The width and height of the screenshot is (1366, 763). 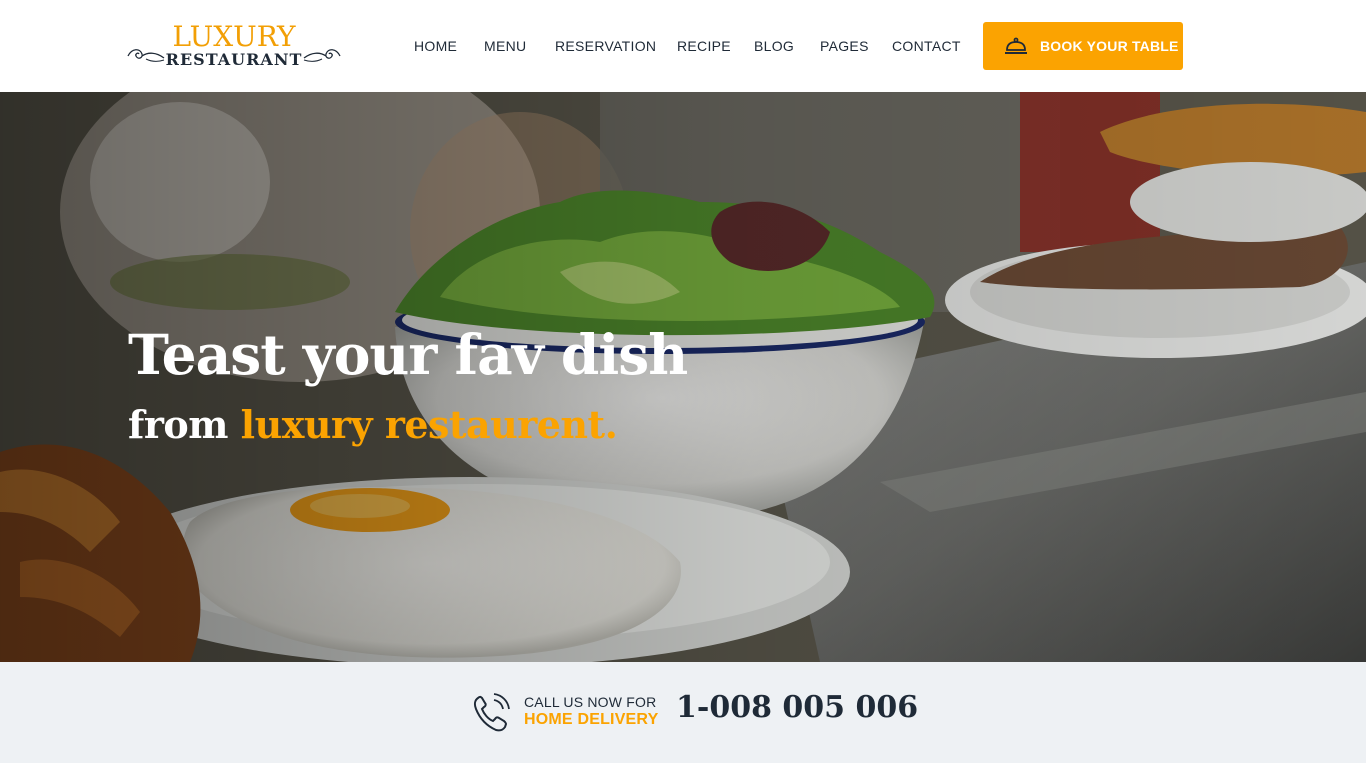 What do you see at coordinates (605, 46) in the screenshot?
I see `nav-reservation: RESERVATION` at bounding box center [605, 46].